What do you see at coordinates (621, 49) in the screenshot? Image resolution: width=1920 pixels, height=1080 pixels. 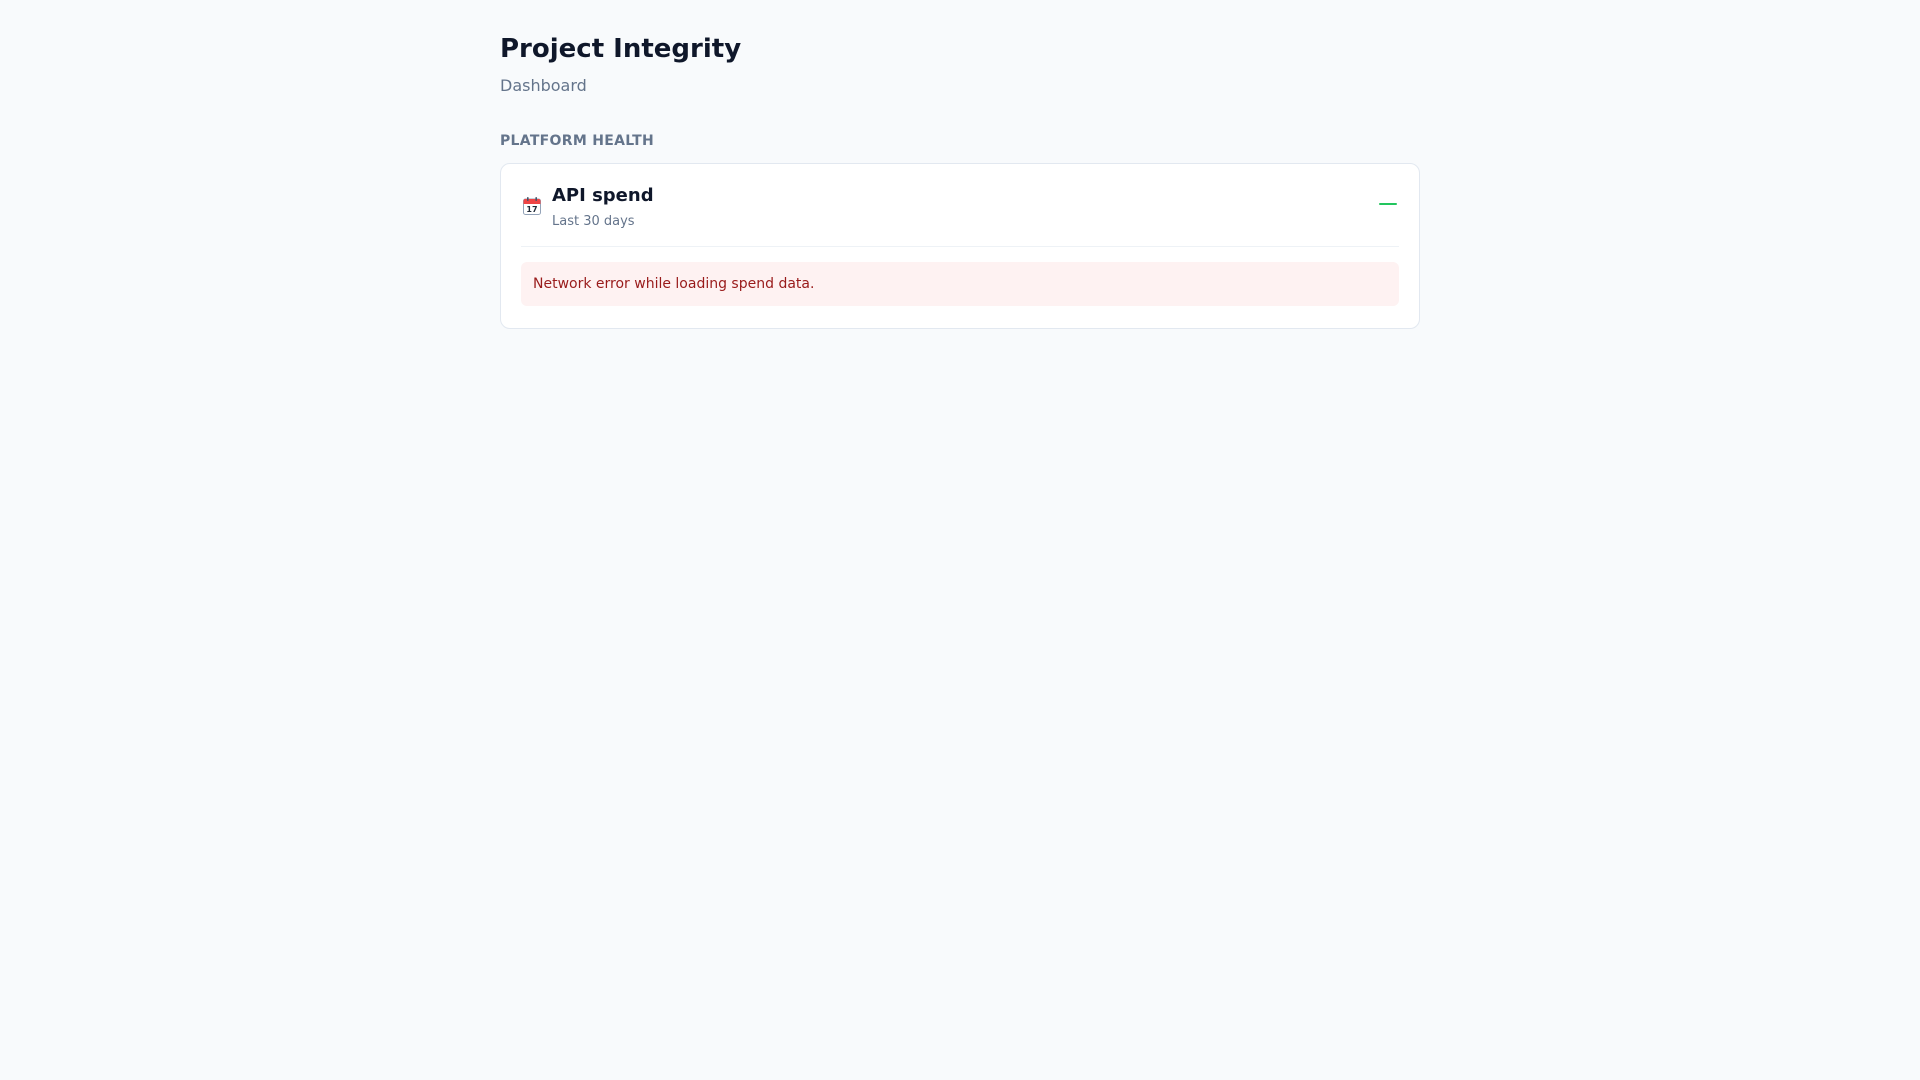 I see `page-title: Project Integrity` at bounding box center [621, 49].